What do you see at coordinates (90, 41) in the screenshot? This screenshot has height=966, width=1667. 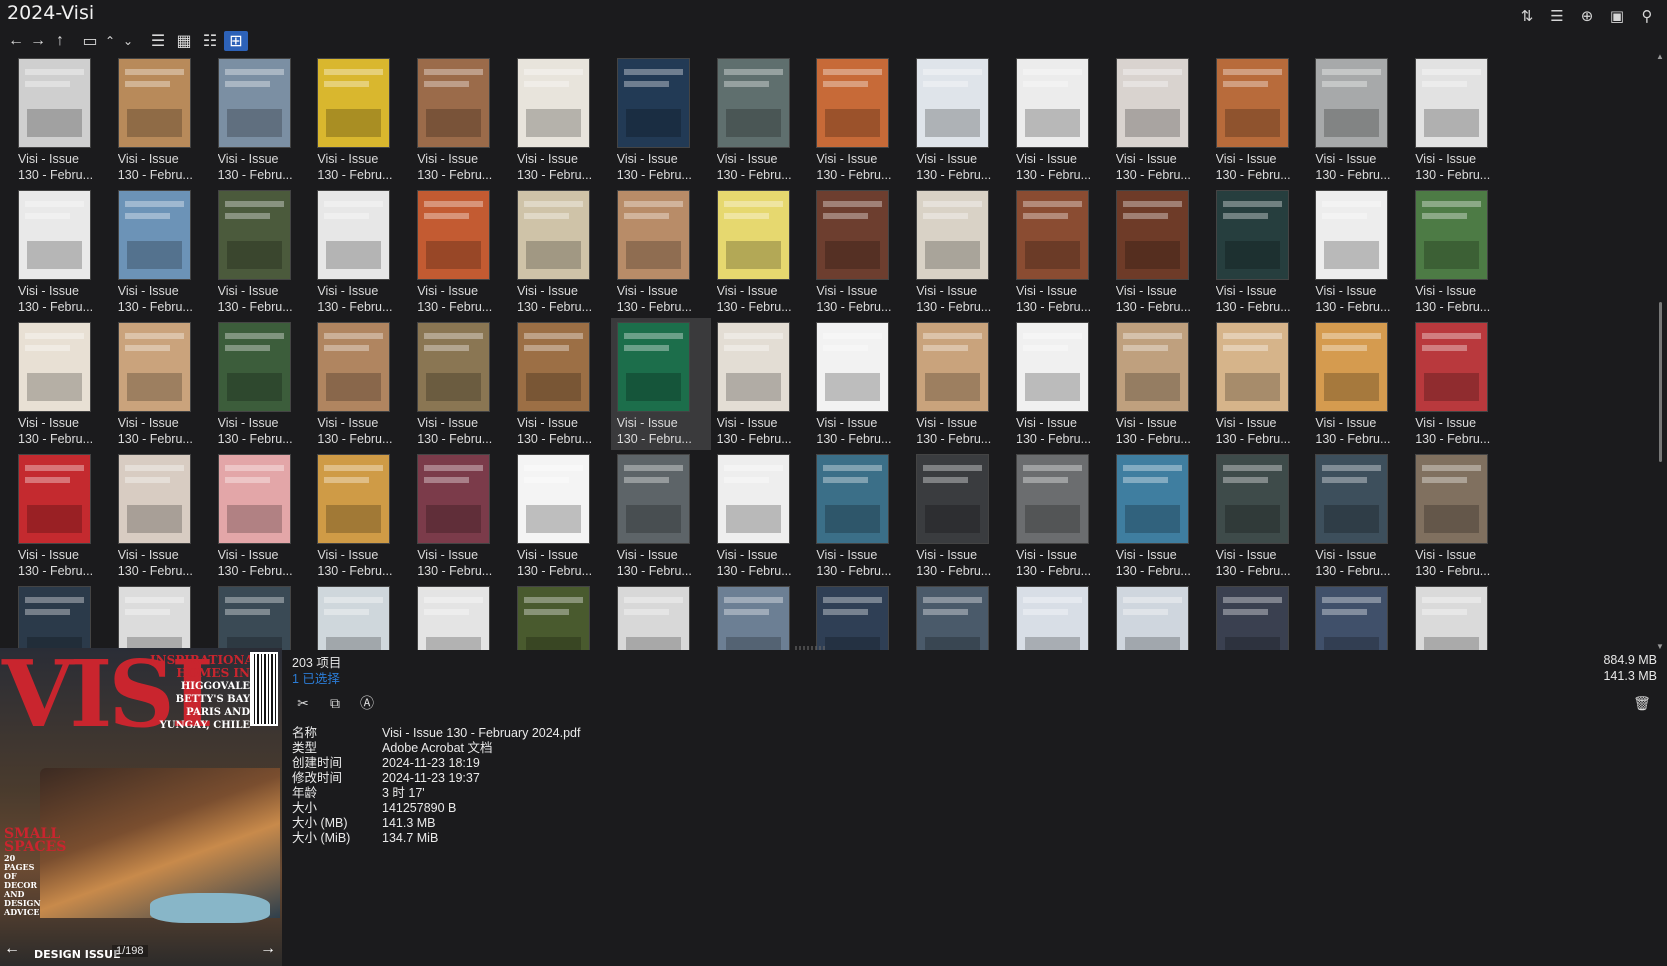 I see `folder-icon: ▭` at bounding box center [90, 41].